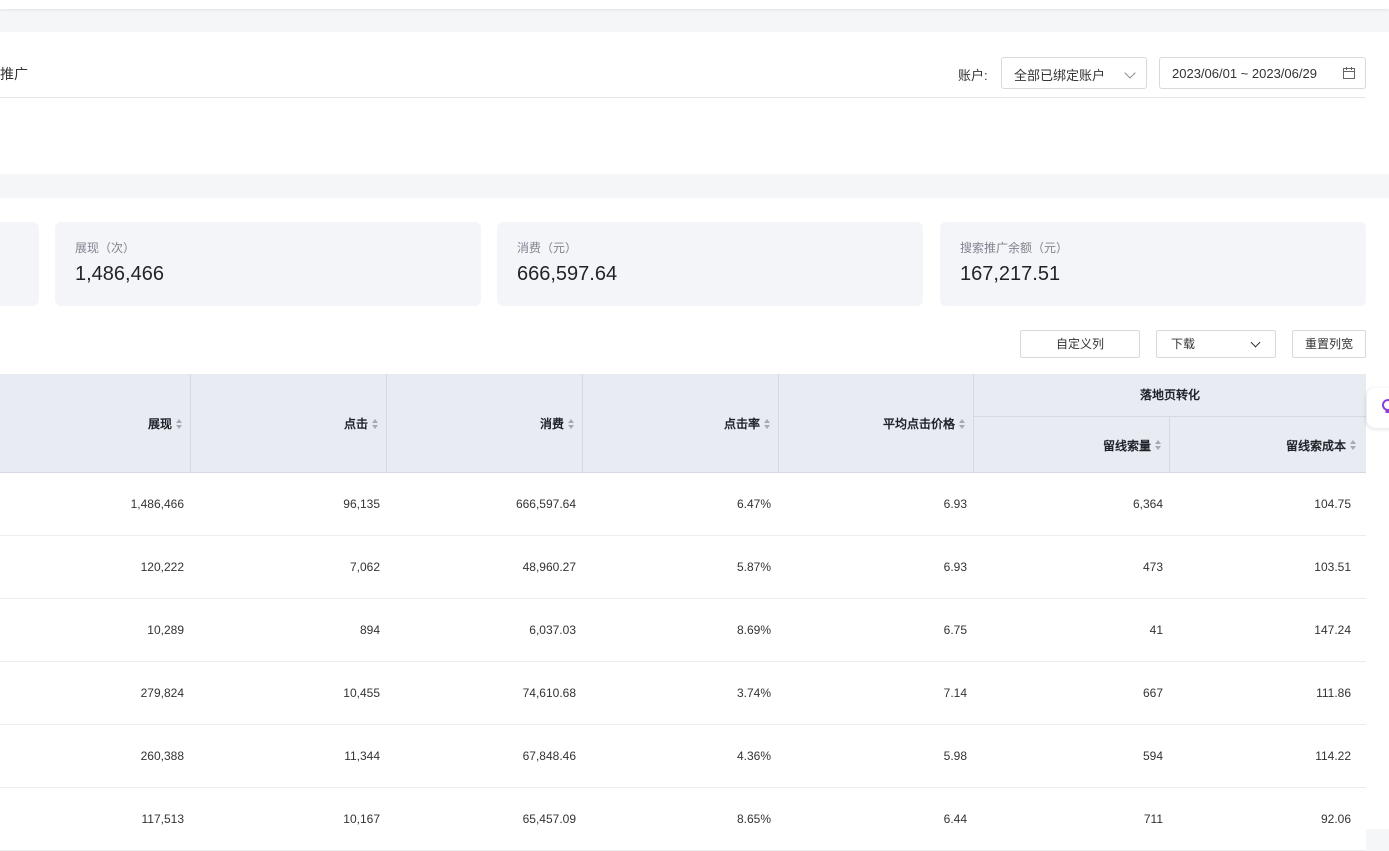  What do you see at coordinates (871, 423) in the screenshot?
I see `column-header-avg-cpc: 平均点击价格` at bounding box center [871, 423].